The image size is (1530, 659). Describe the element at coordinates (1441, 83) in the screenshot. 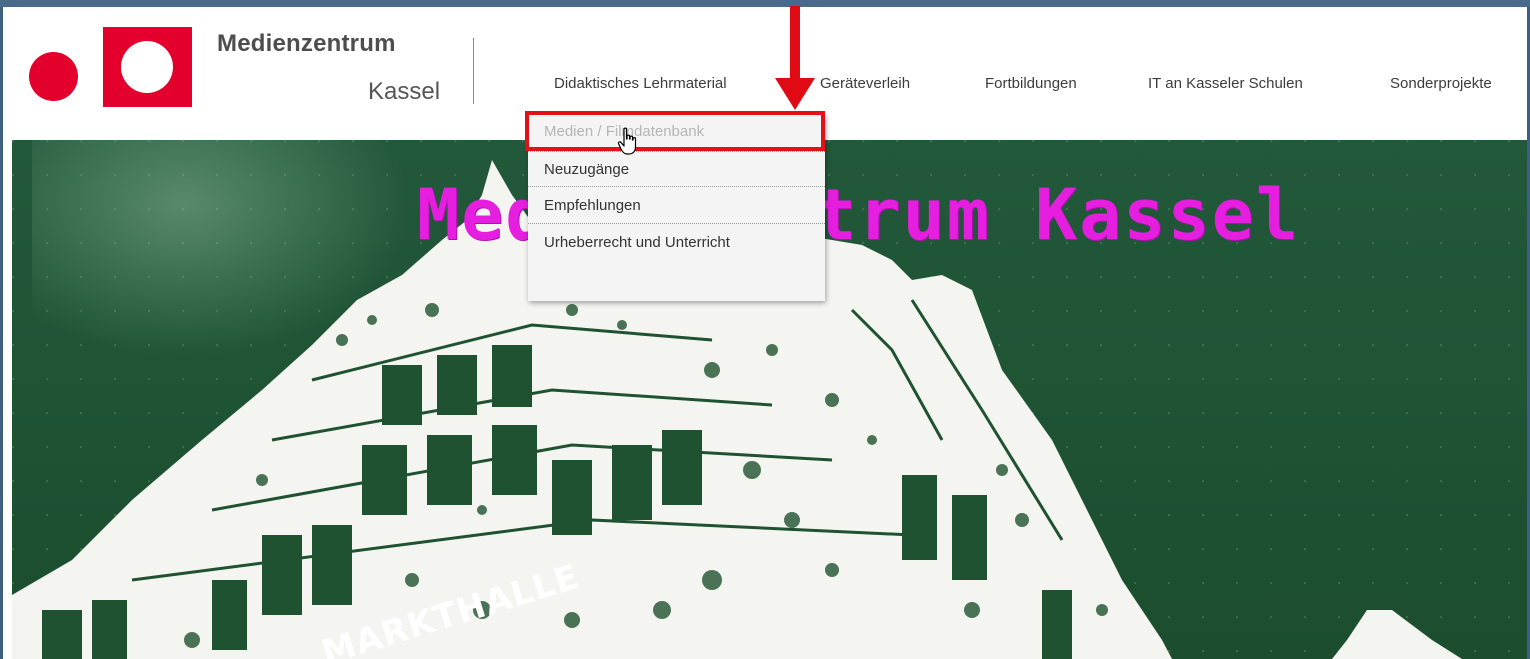

I see `nav-item-sonderprojekte: Sonderprojekte` at that location.